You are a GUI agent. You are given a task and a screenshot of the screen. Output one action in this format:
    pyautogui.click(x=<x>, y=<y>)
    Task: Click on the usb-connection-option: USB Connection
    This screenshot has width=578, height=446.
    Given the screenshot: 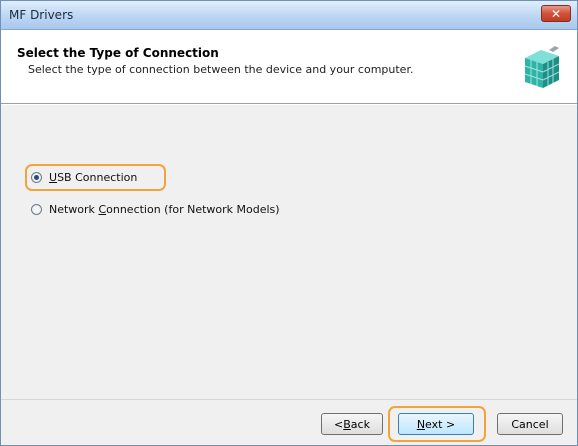 What is the action you would take?
    pyautogui.click(x=84, y=177)
    